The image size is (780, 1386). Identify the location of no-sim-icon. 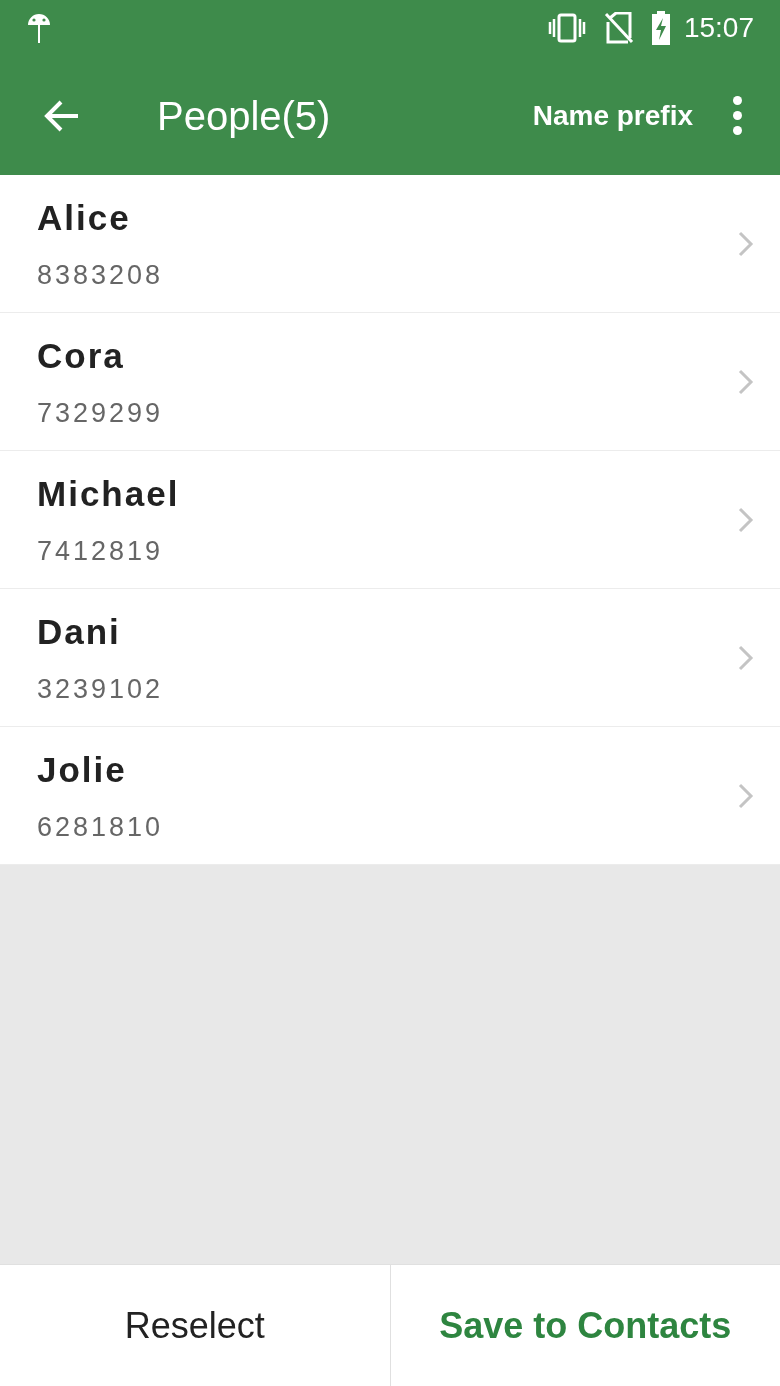
(618, 28).